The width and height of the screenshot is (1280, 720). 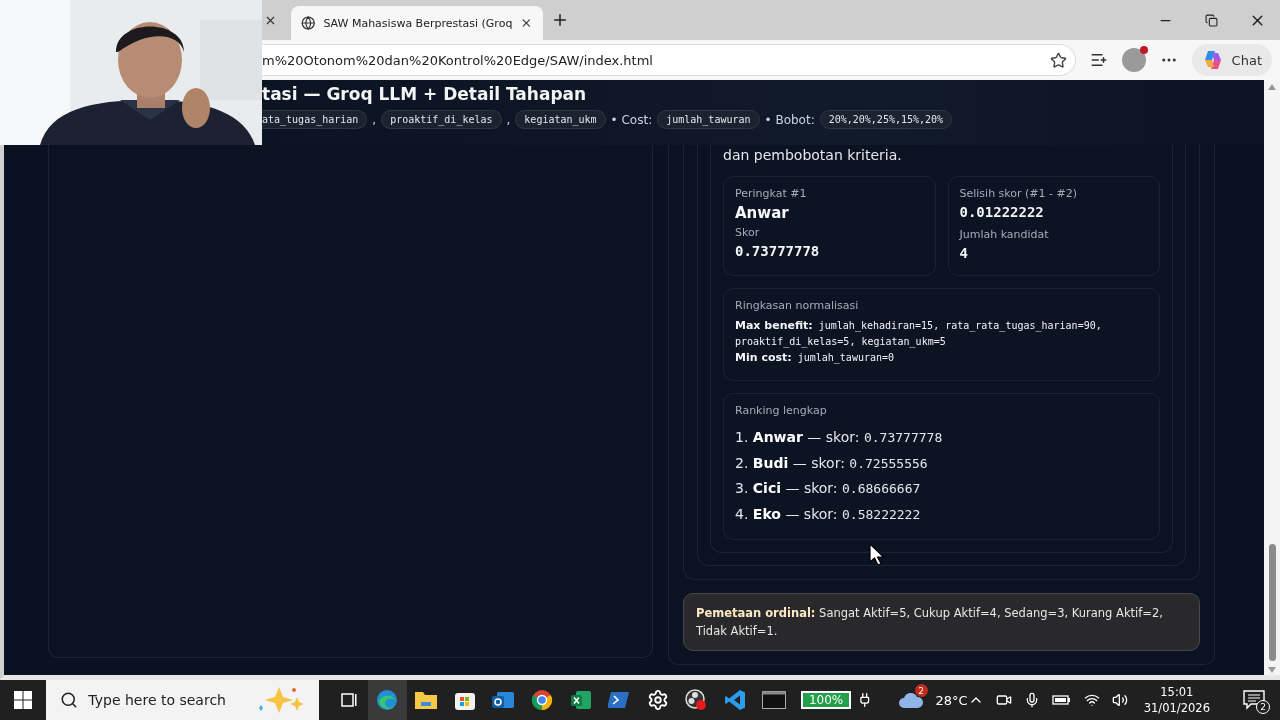 I want to click on notification-button: 2, so click(x=1254, y=700).